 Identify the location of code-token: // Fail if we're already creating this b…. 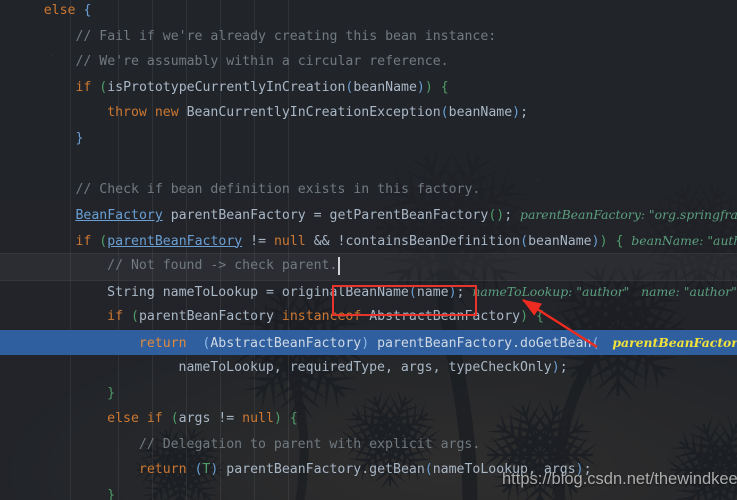
(286, 36).